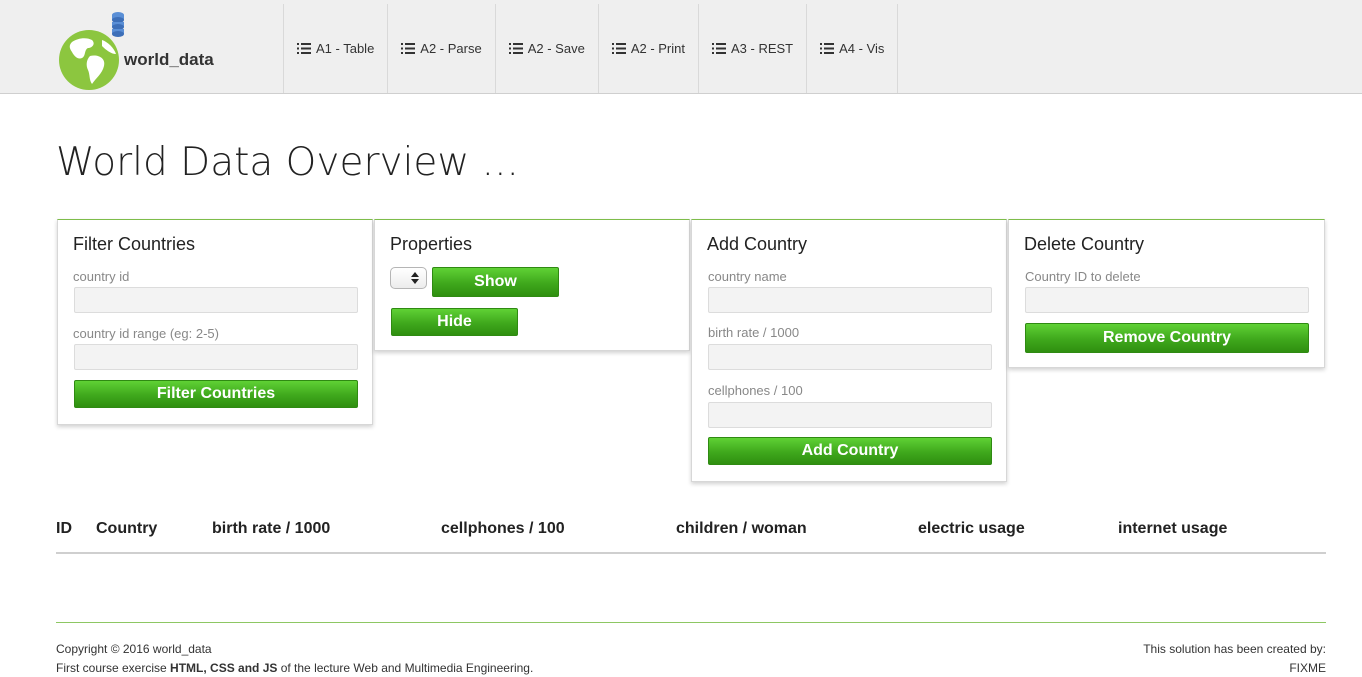 This screenshot has width=1362, height=677. Describe the element at coordinates (216, 300) in the screenshot. I see `country-id-input` at that location.